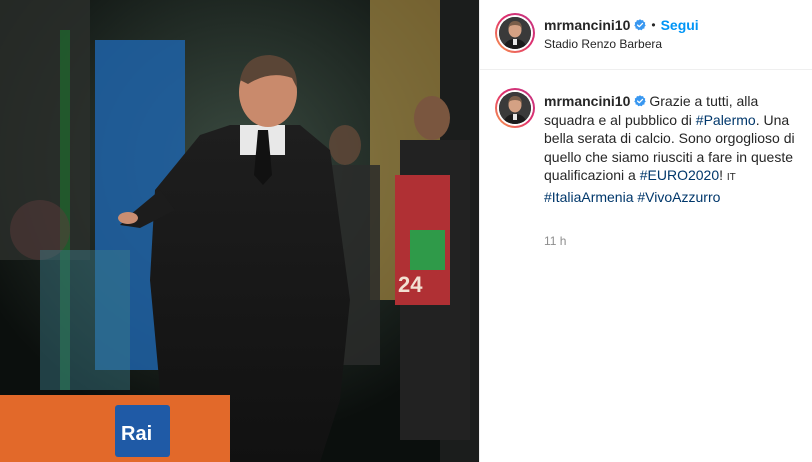 The image size is (812, 462). I want to click on hashtag-italiaarmenia: #ItaliaArmenia, so click(589, 197).